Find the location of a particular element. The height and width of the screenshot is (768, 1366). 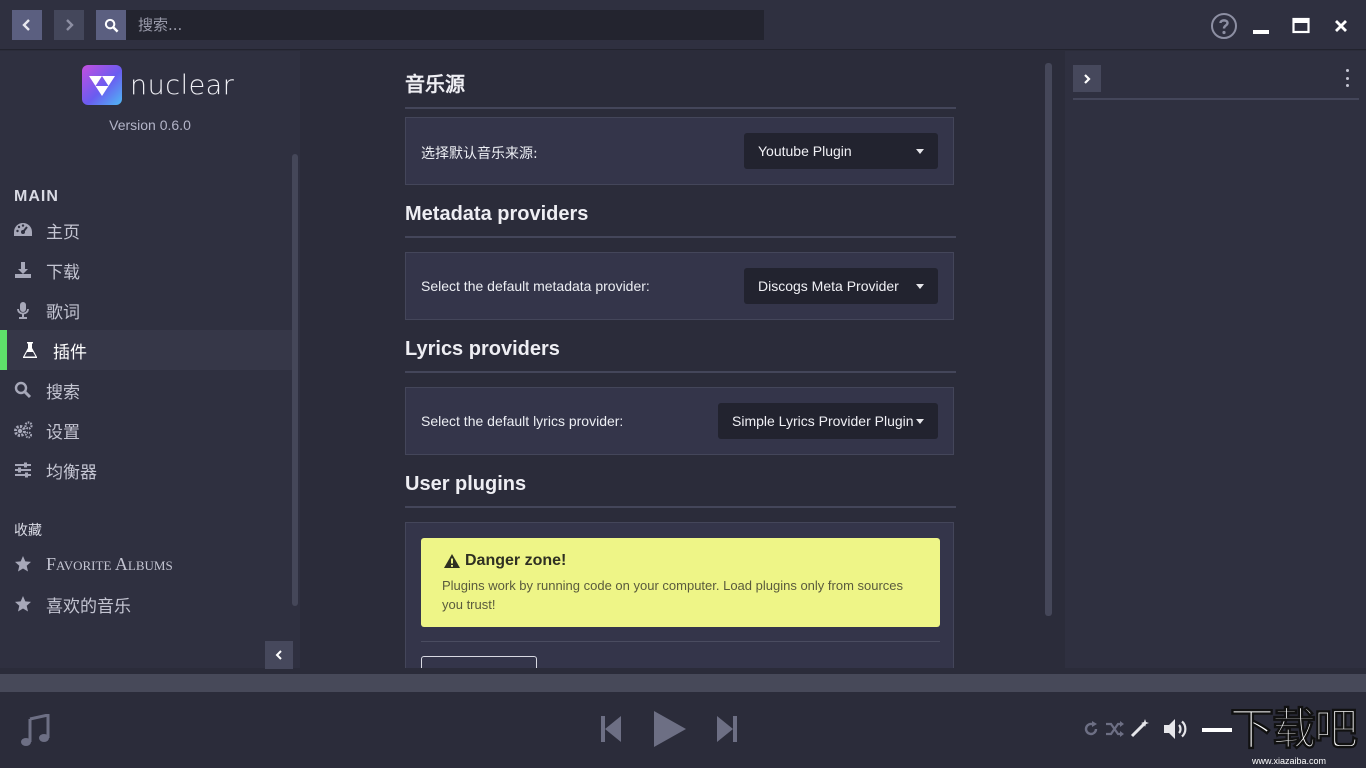

music-source-label: 选择默认音乐来源: is located at coordinates (479, 153).